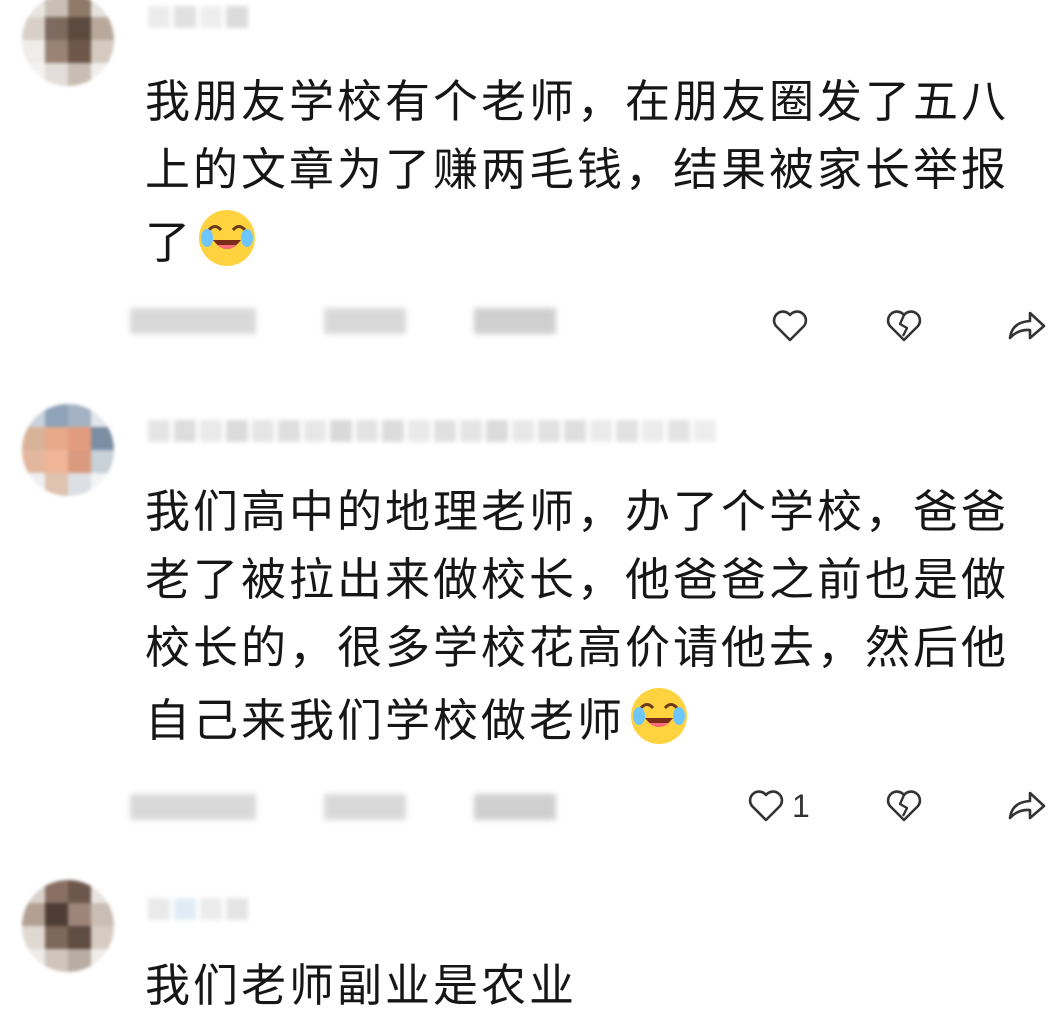 This screenshot has width=1064, height=1020. I want to click on like-button: 1, so click(778, 806).